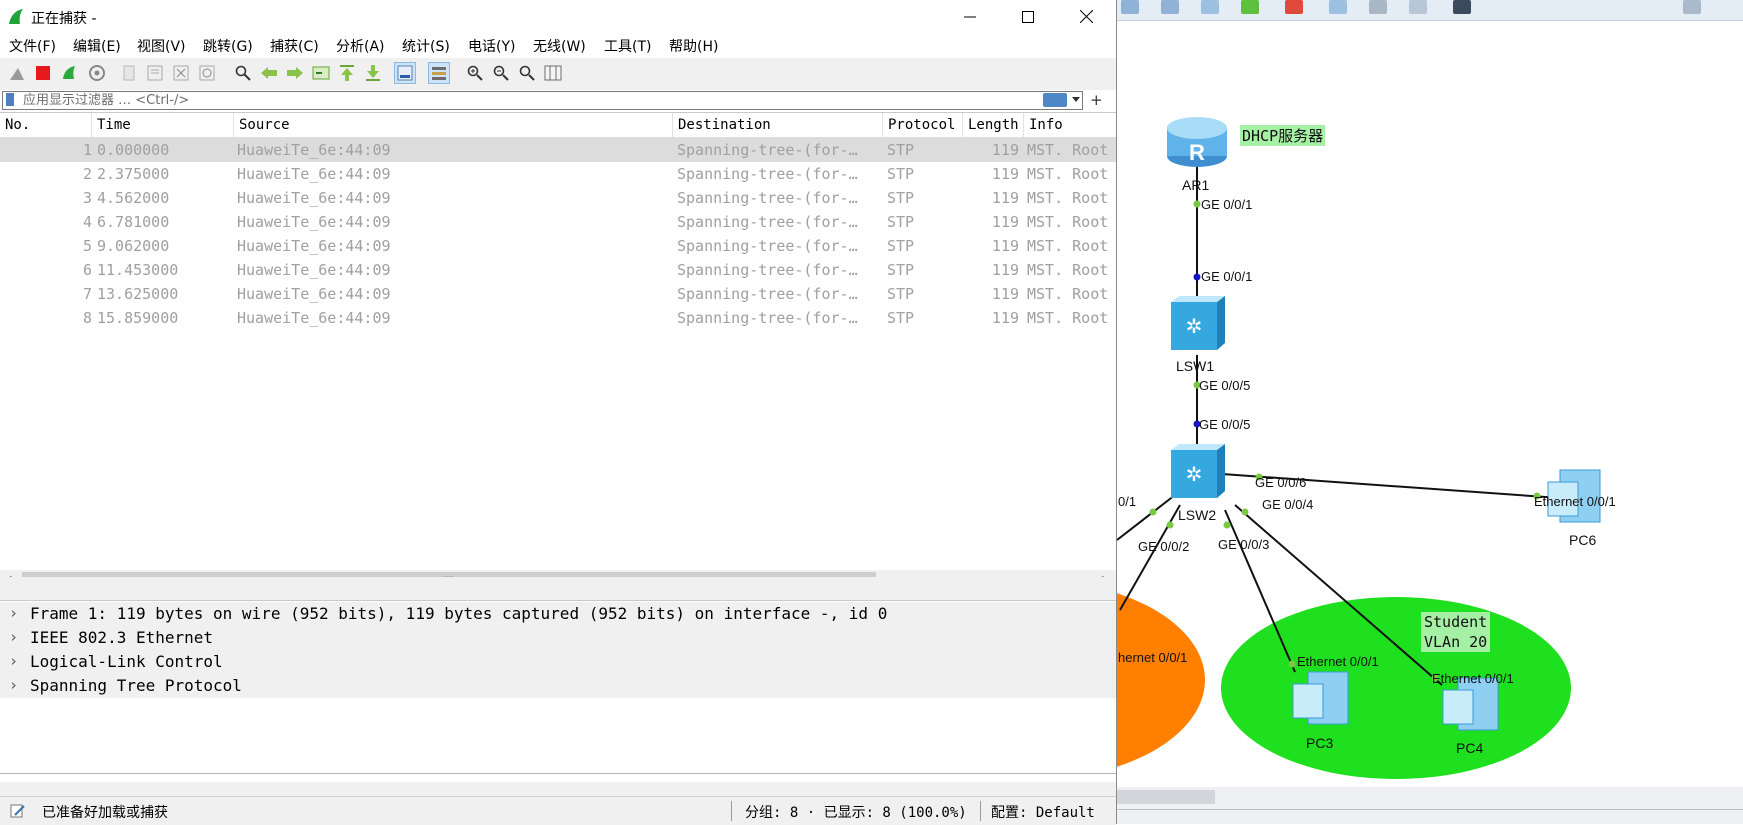 The width and height of the screenshot is (1743, 825). I want to click on find-packet-icon, so click(243, 73).